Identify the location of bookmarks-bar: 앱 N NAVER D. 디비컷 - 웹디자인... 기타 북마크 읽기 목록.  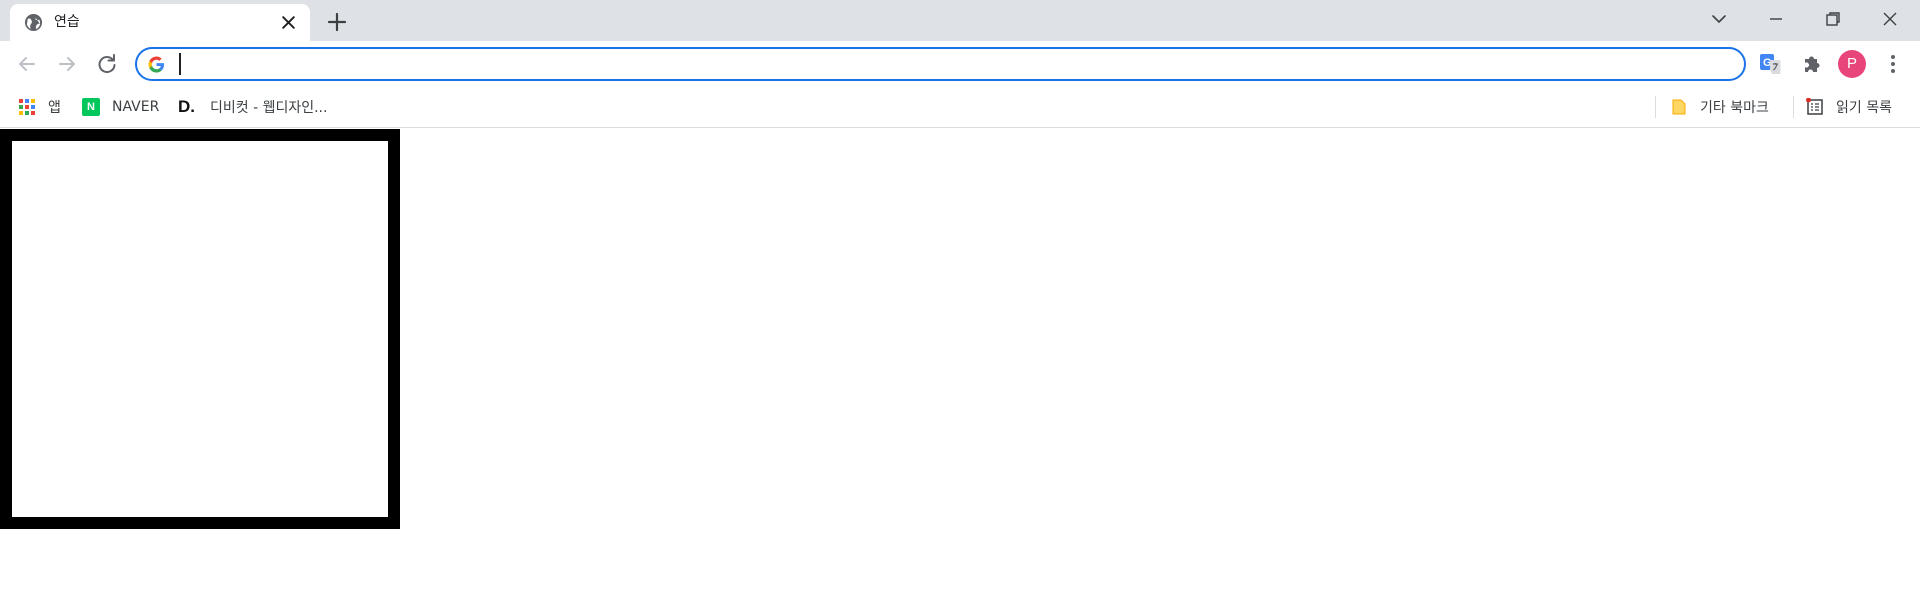
(960, 107).